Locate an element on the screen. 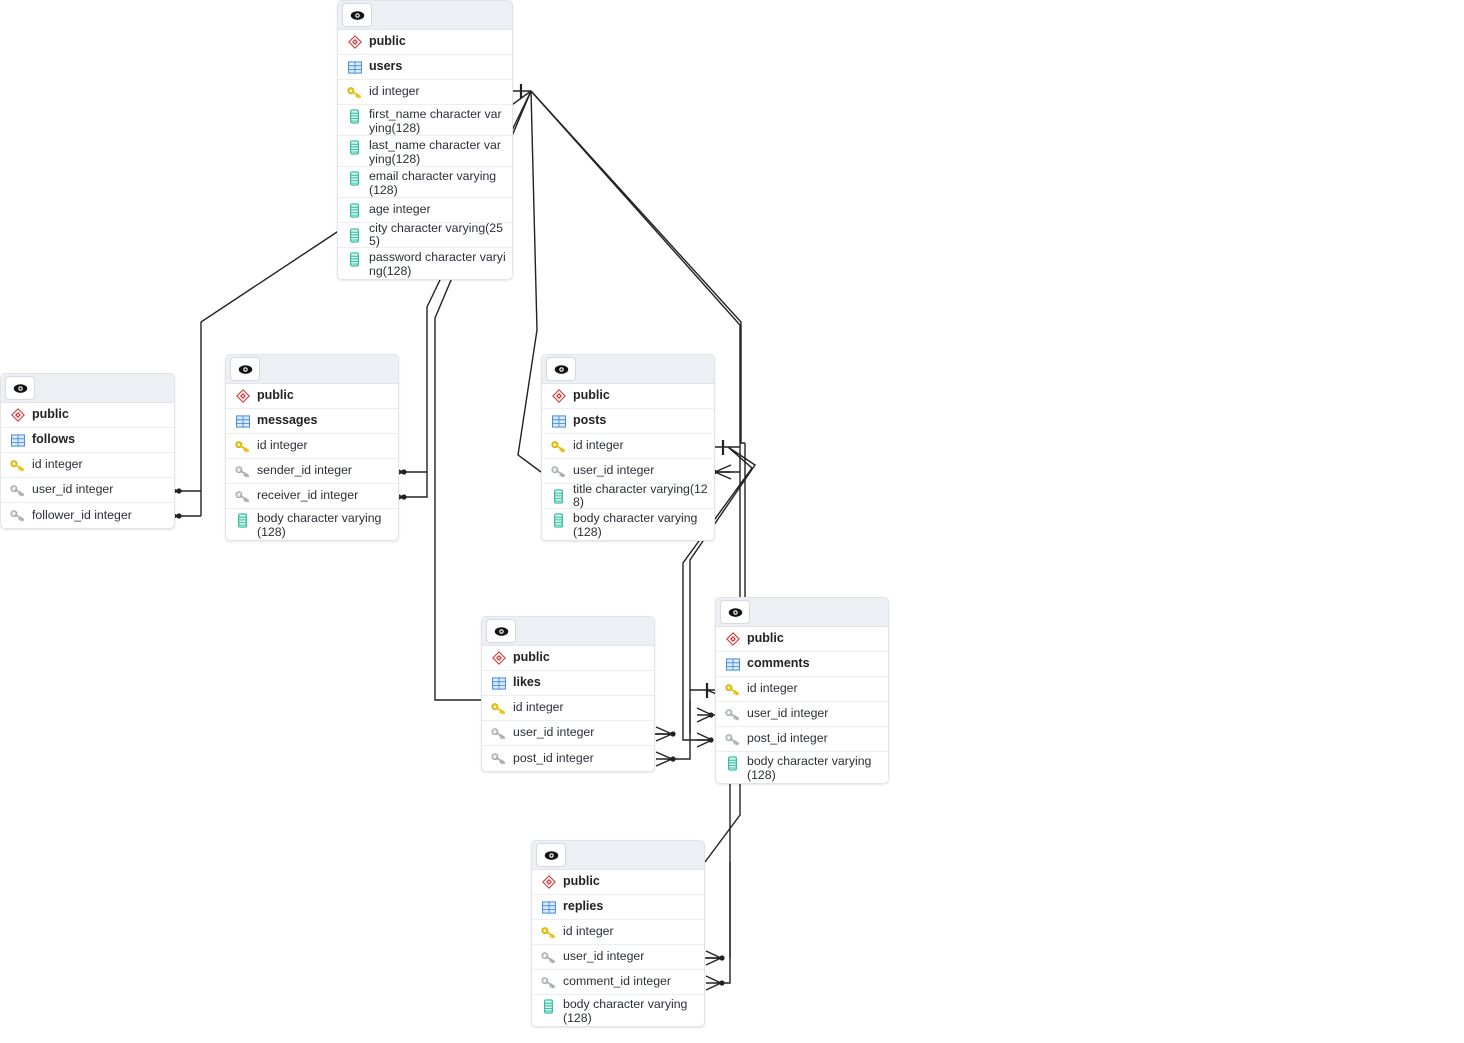  column-row-posts: id integer is located at coordinates (628, 446).